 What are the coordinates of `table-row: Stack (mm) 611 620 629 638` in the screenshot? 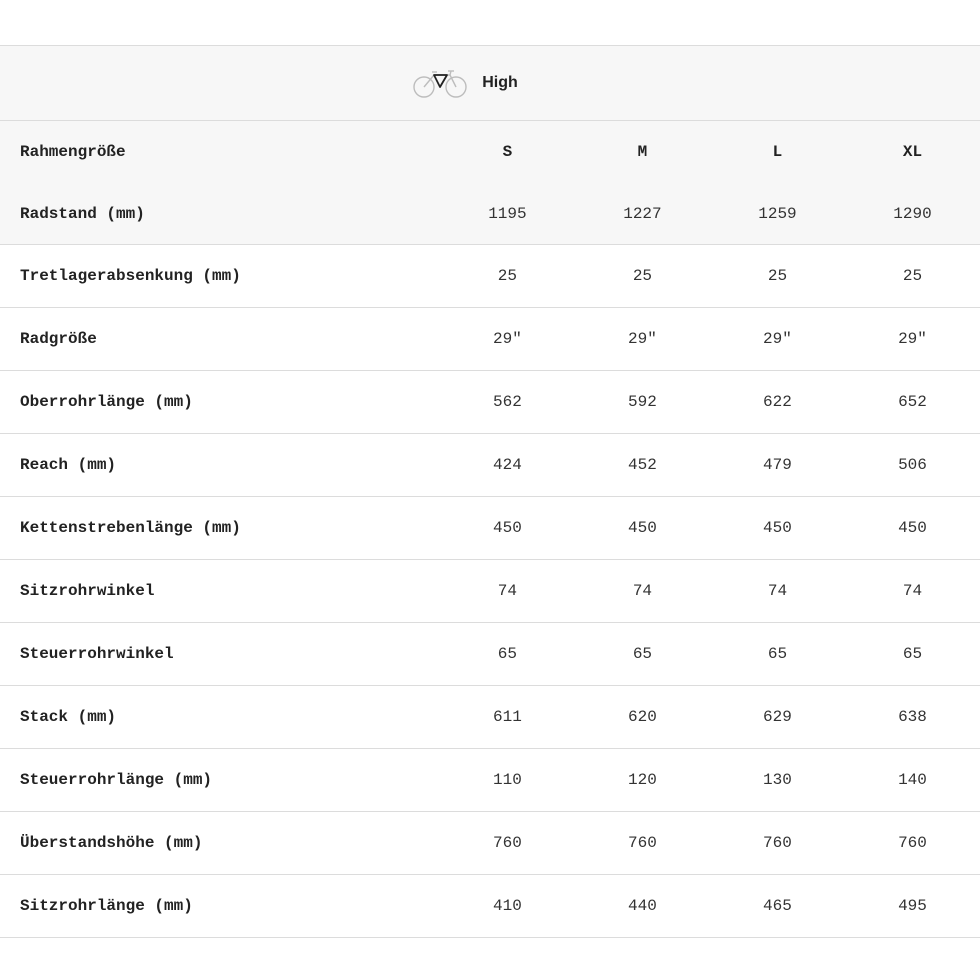 It's located at (490, 717).